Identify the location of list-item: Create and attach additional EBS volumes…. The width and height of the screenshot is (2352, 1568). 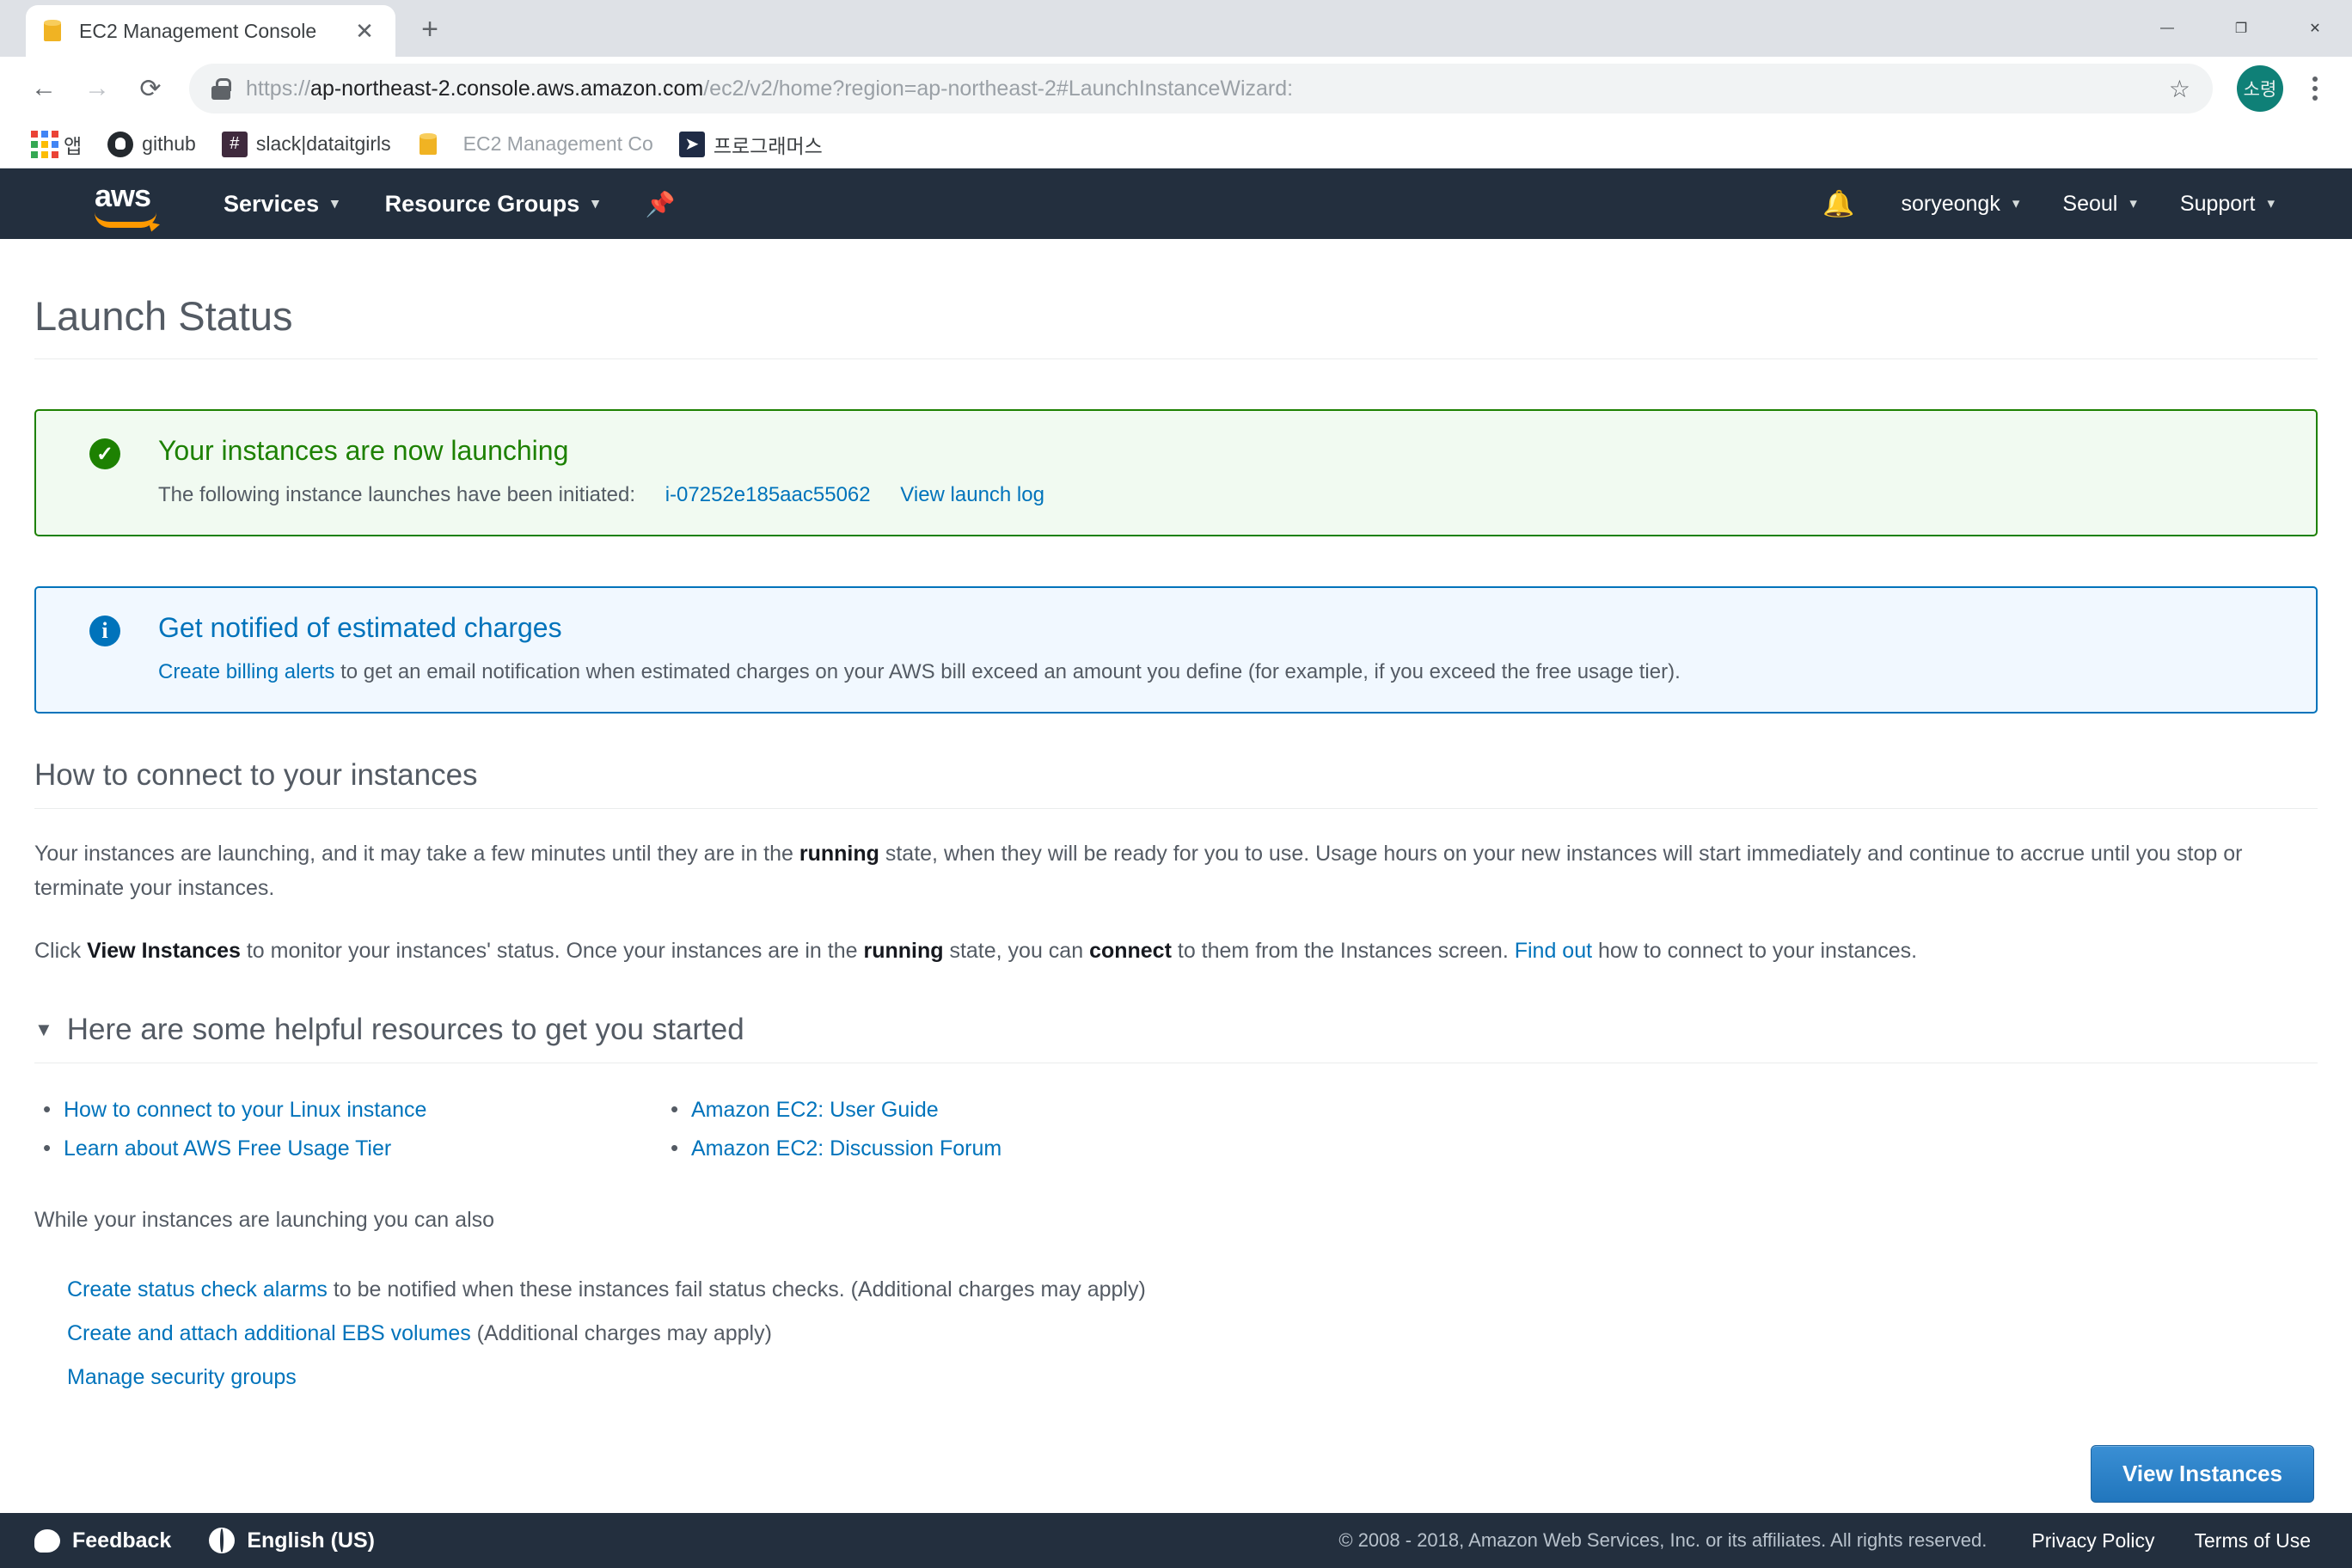
(1192, 1333).